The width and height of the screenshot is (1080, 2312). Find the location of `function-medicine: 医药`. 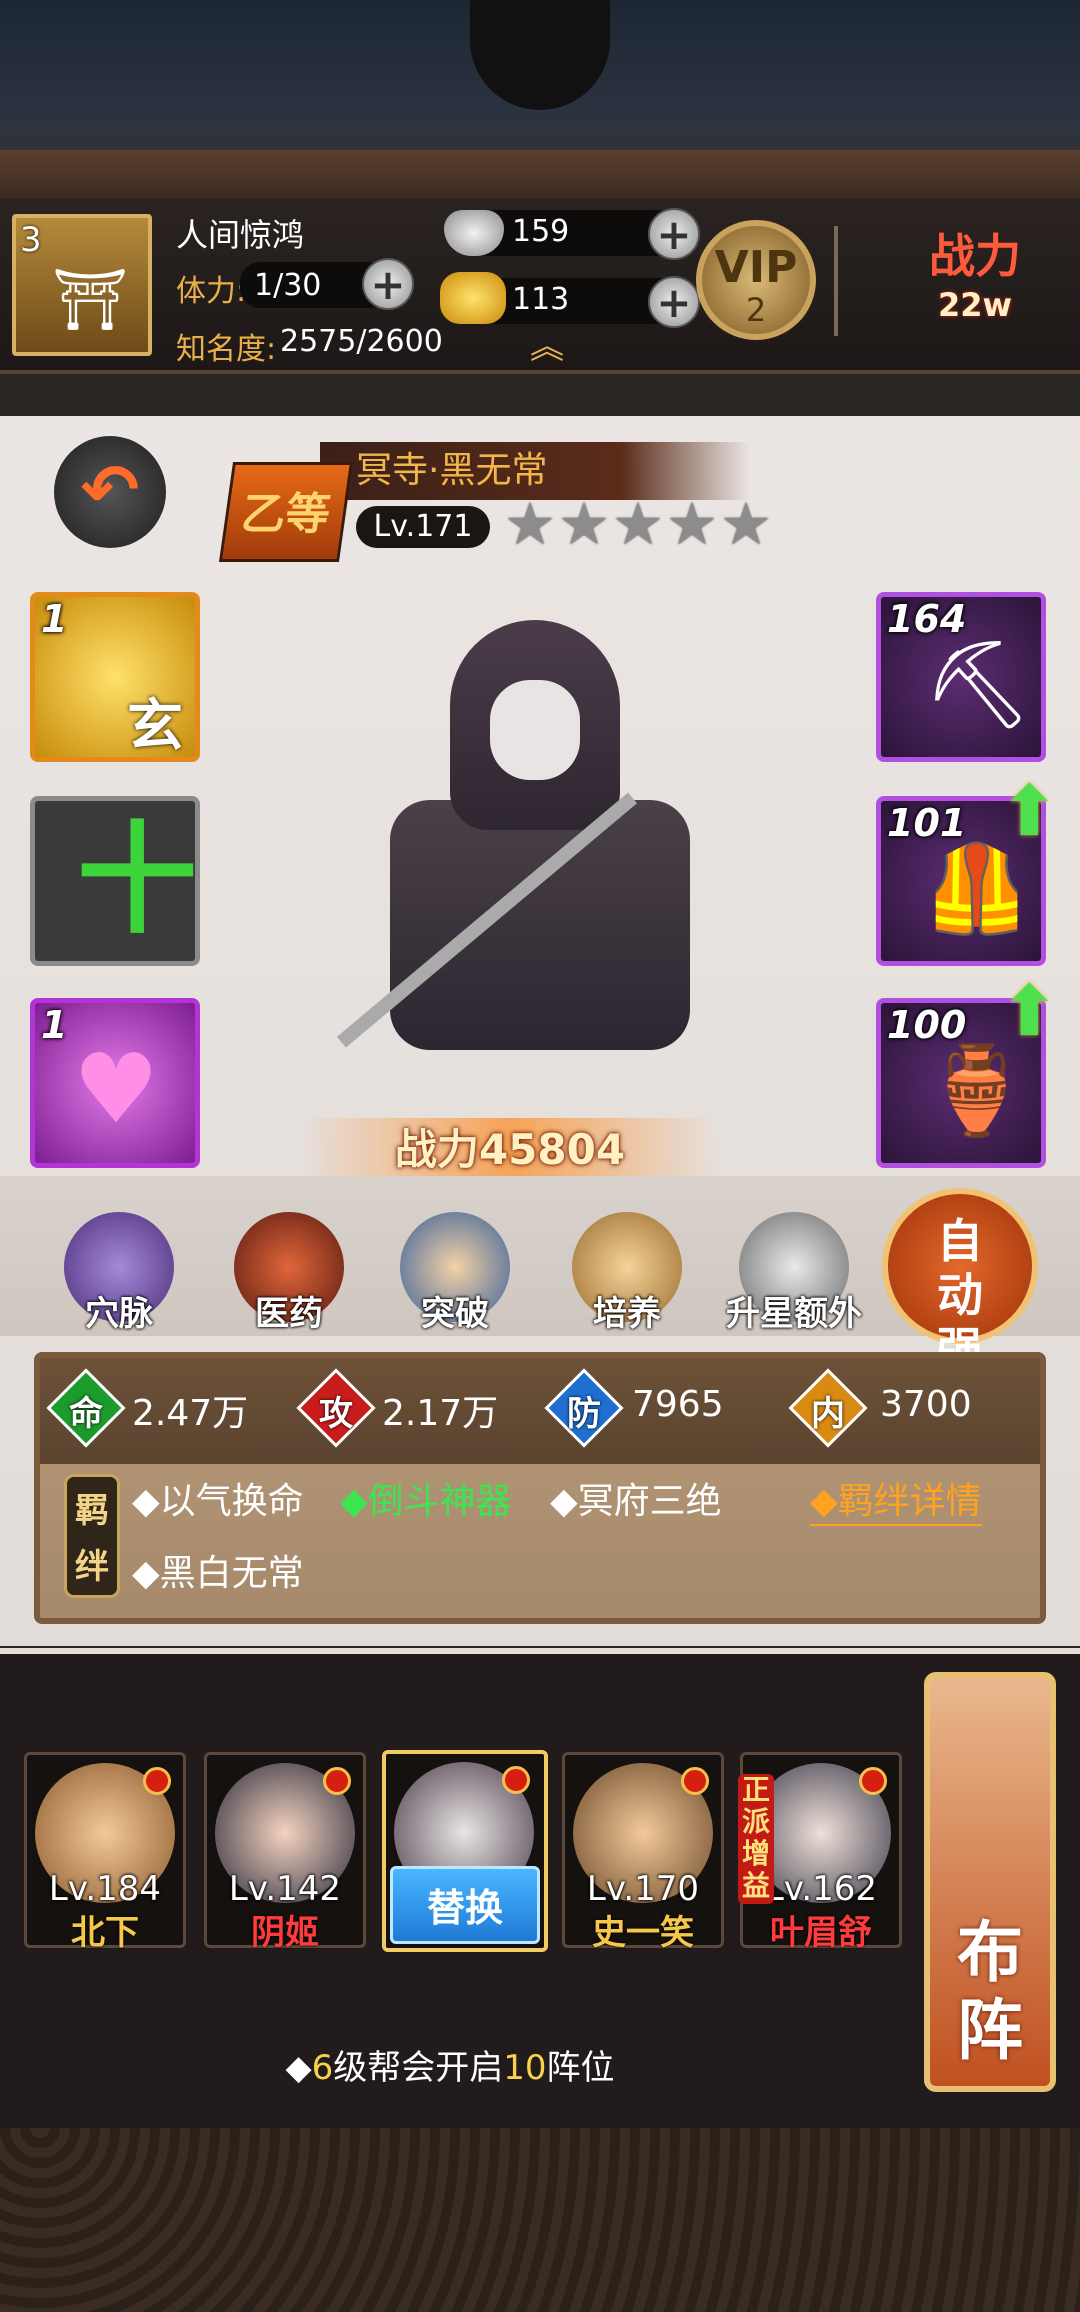

function-medicine: 医药 is located at coordinates (289, 1279).